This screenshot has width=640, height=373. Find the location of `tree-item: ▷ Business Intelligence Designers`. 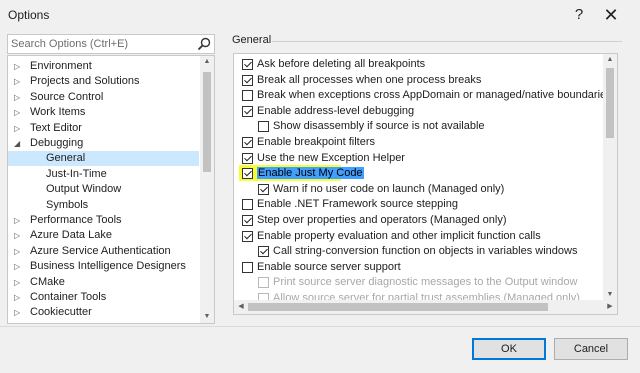

tree-item: ▷ Business Intelligence Designers is located at coordinates (103, 266).